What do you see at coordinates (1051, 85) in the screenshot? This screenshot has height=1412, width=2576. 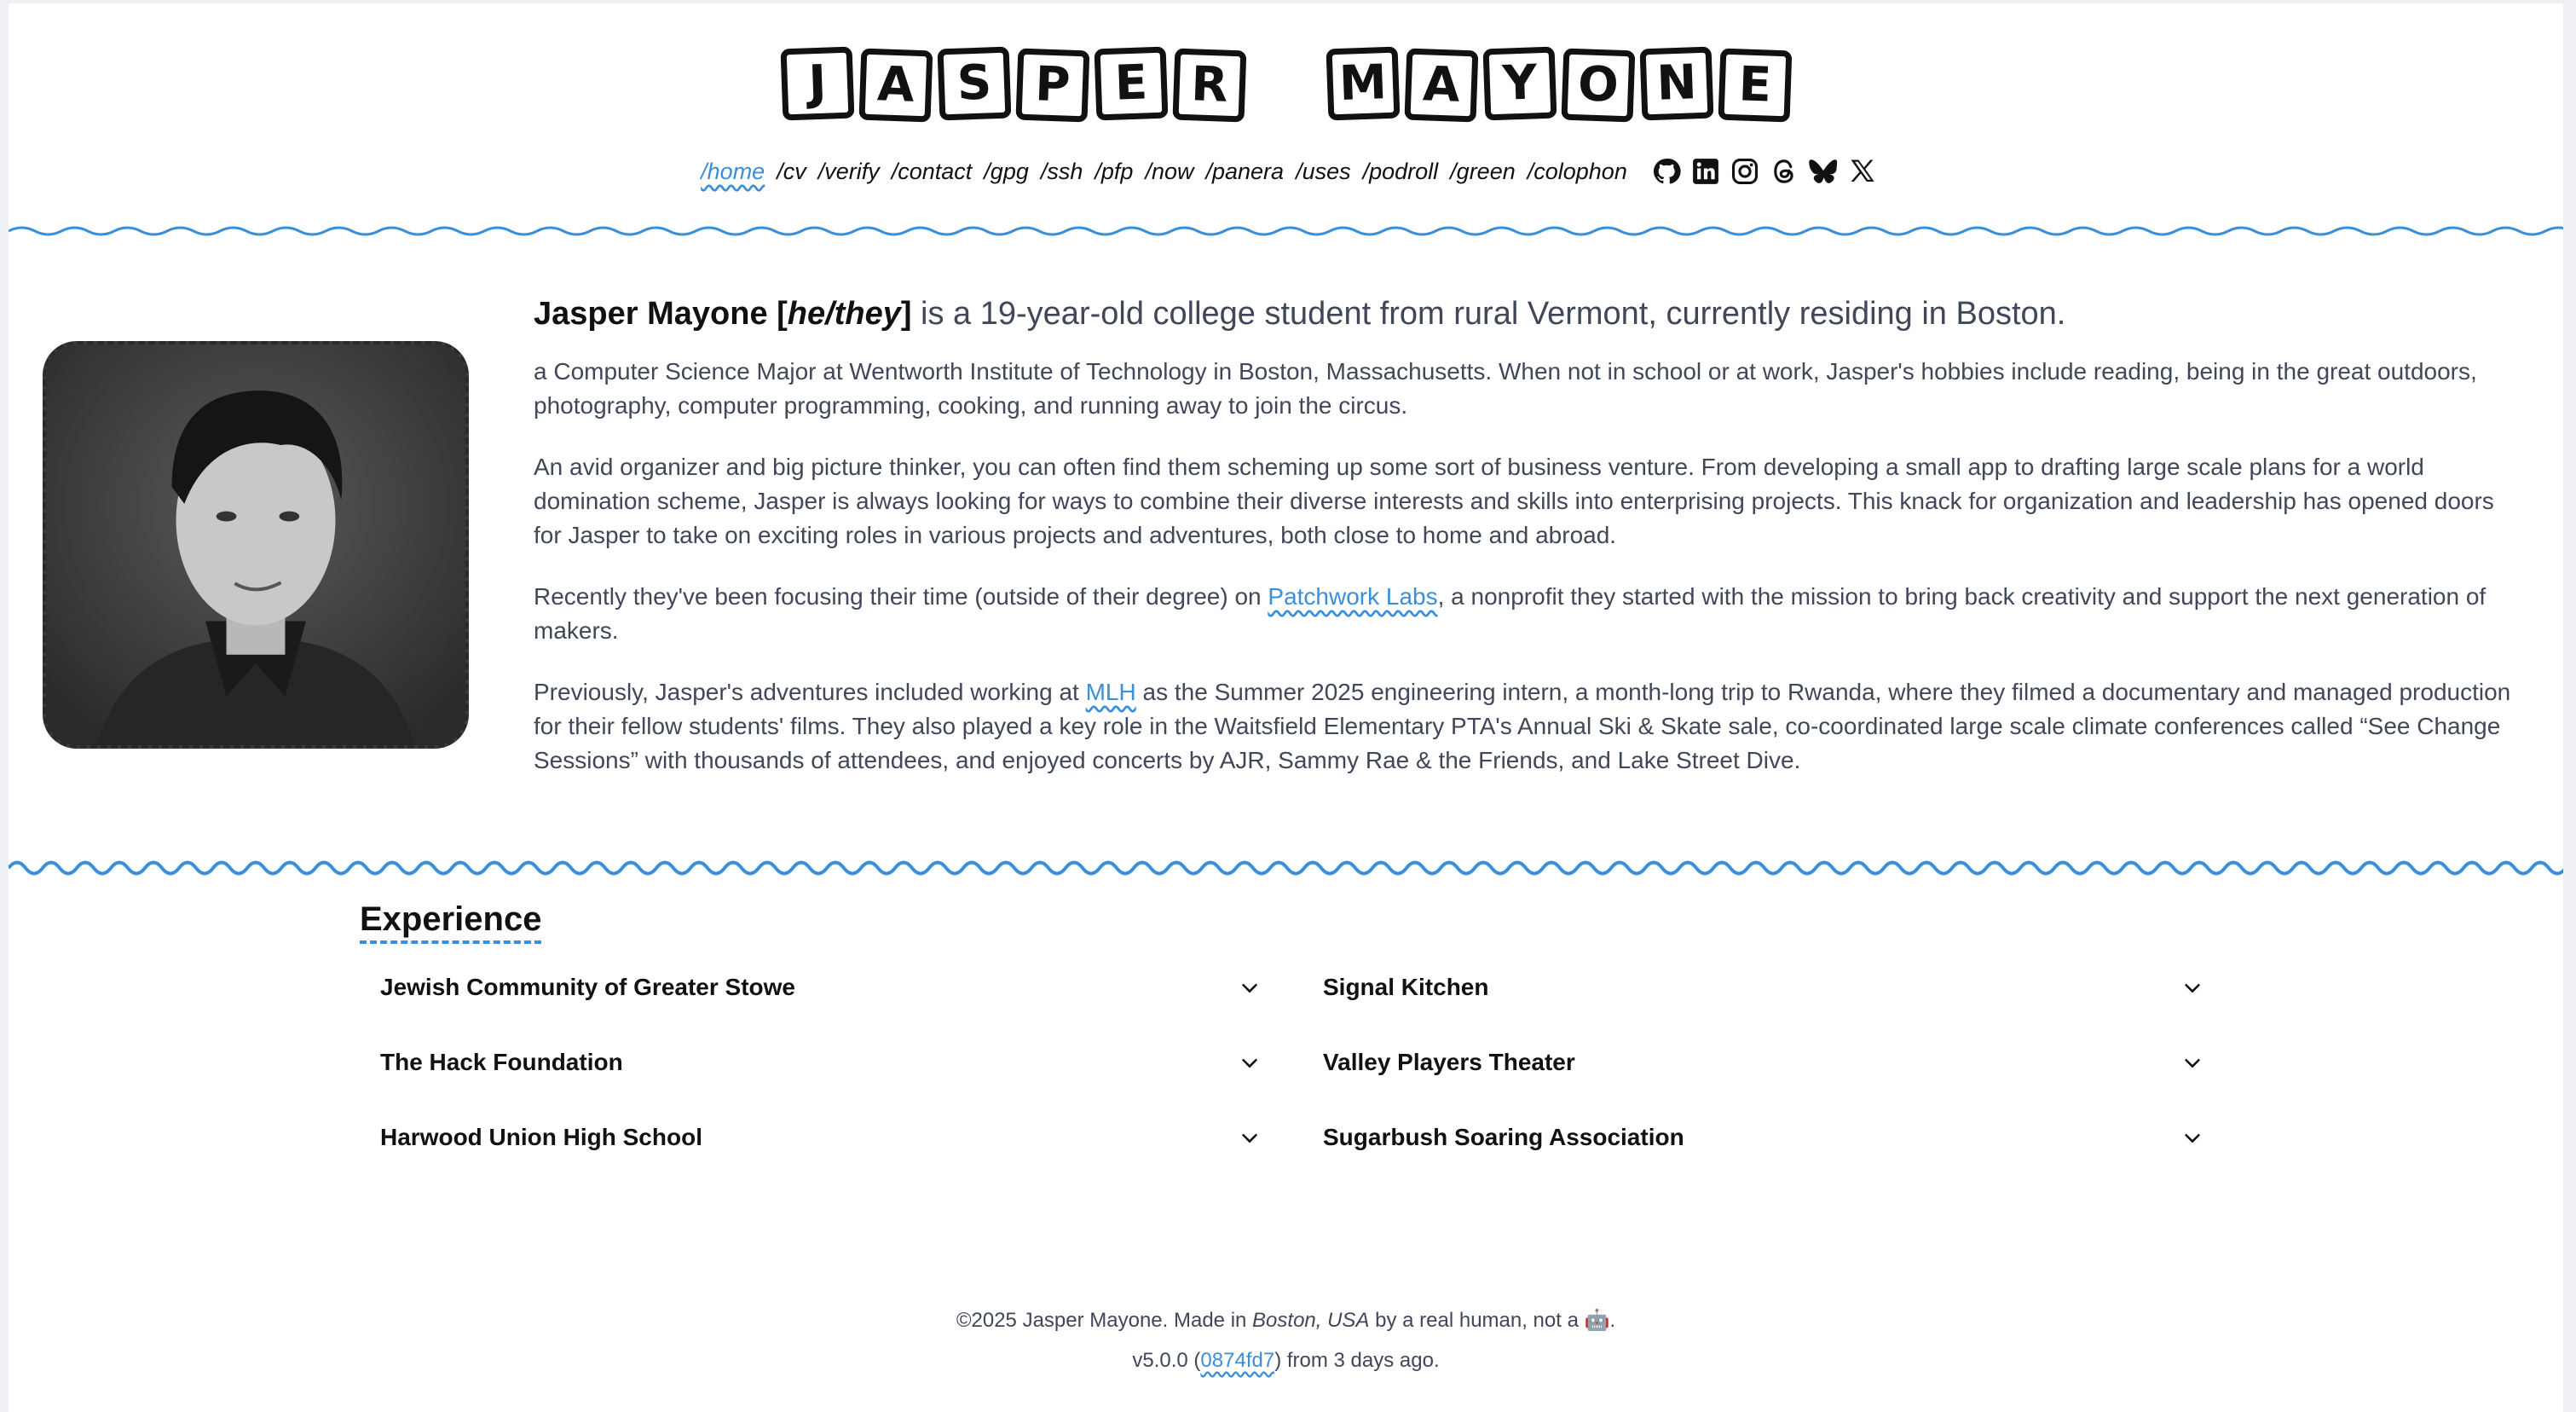 I see `logo-tile: P` at bounding box center [1051, 85].